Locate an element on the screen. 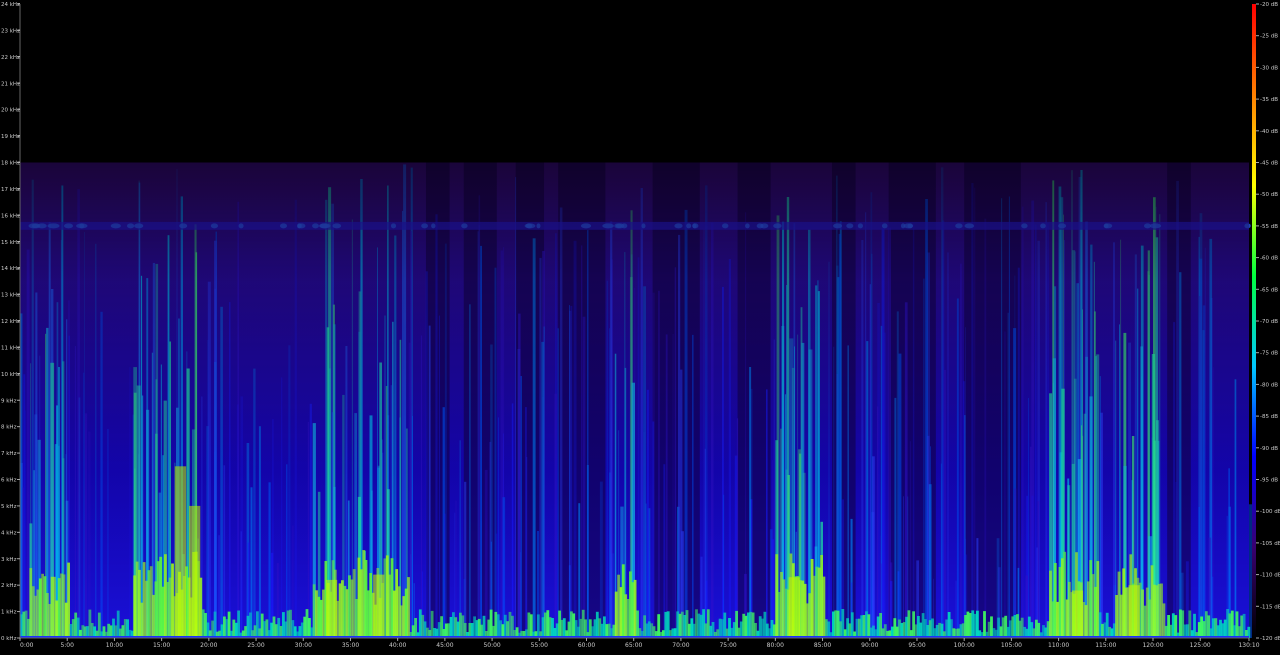 The height and width of the screenshot is (655, 1280). x-tick-label: 95:00 is located at coordinates (916, 645).